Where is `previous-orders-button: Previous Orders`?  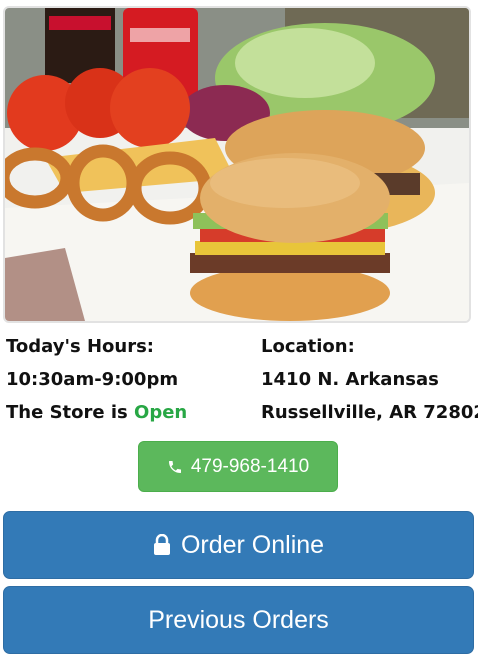
previous-orders-button: Previous Orders is located at coordinates (238, 620).